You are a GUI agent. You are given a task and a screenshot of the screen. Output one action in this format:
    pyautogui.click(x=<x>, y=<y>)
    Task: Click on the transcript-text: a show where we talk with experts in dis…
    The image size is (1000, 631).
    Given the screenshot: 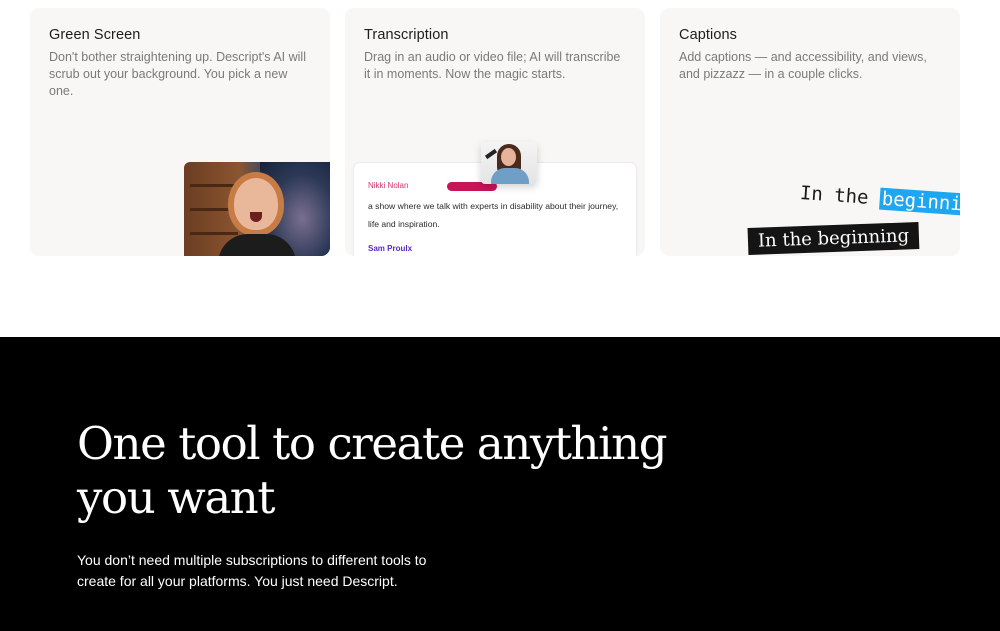 What is the action you would take?
    pyautogui.click(x=493, y=215)
    